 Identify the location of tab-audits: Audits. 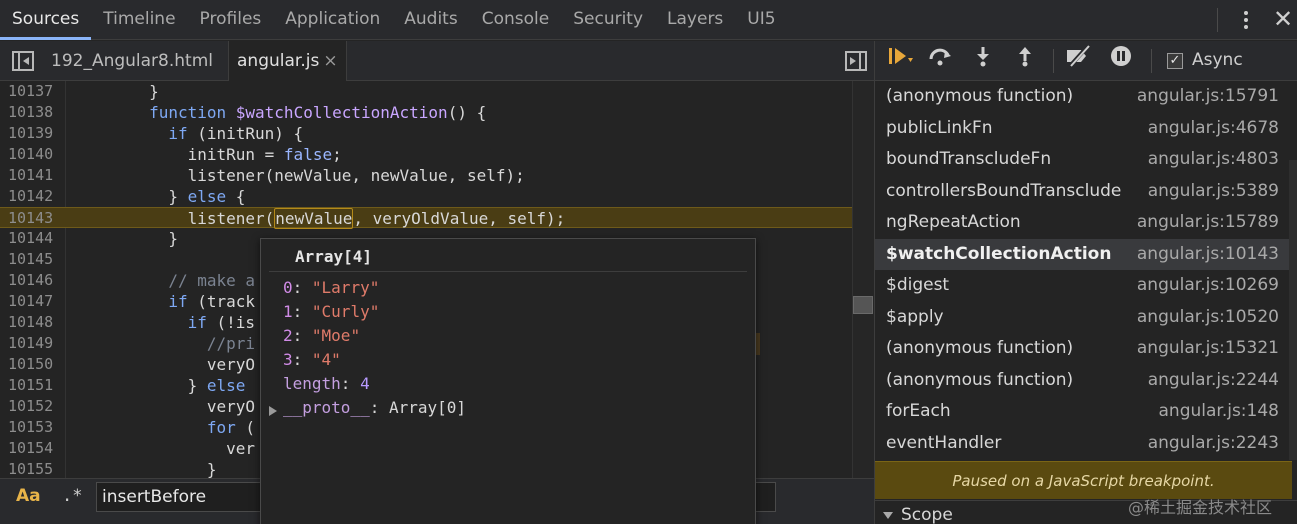
(430, 20).